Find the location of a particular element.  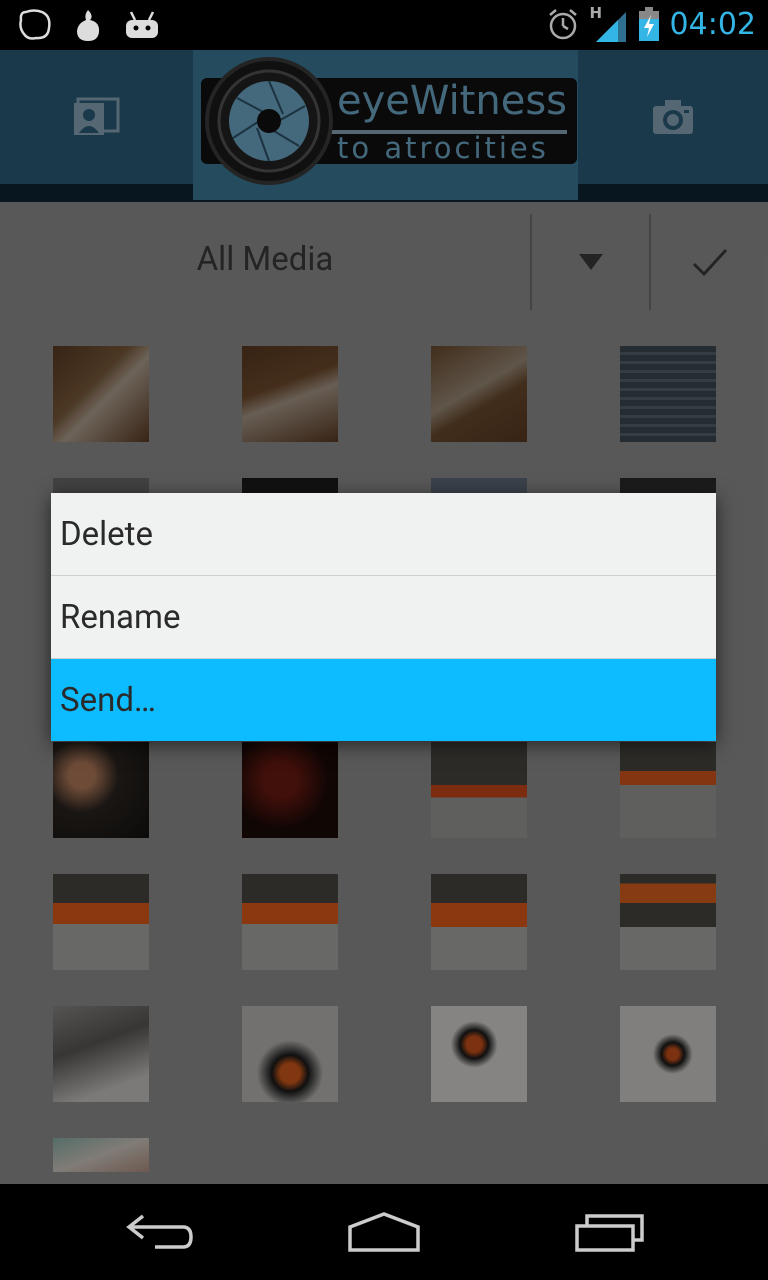

navigation-bar is located at coordinates (384, 1232).